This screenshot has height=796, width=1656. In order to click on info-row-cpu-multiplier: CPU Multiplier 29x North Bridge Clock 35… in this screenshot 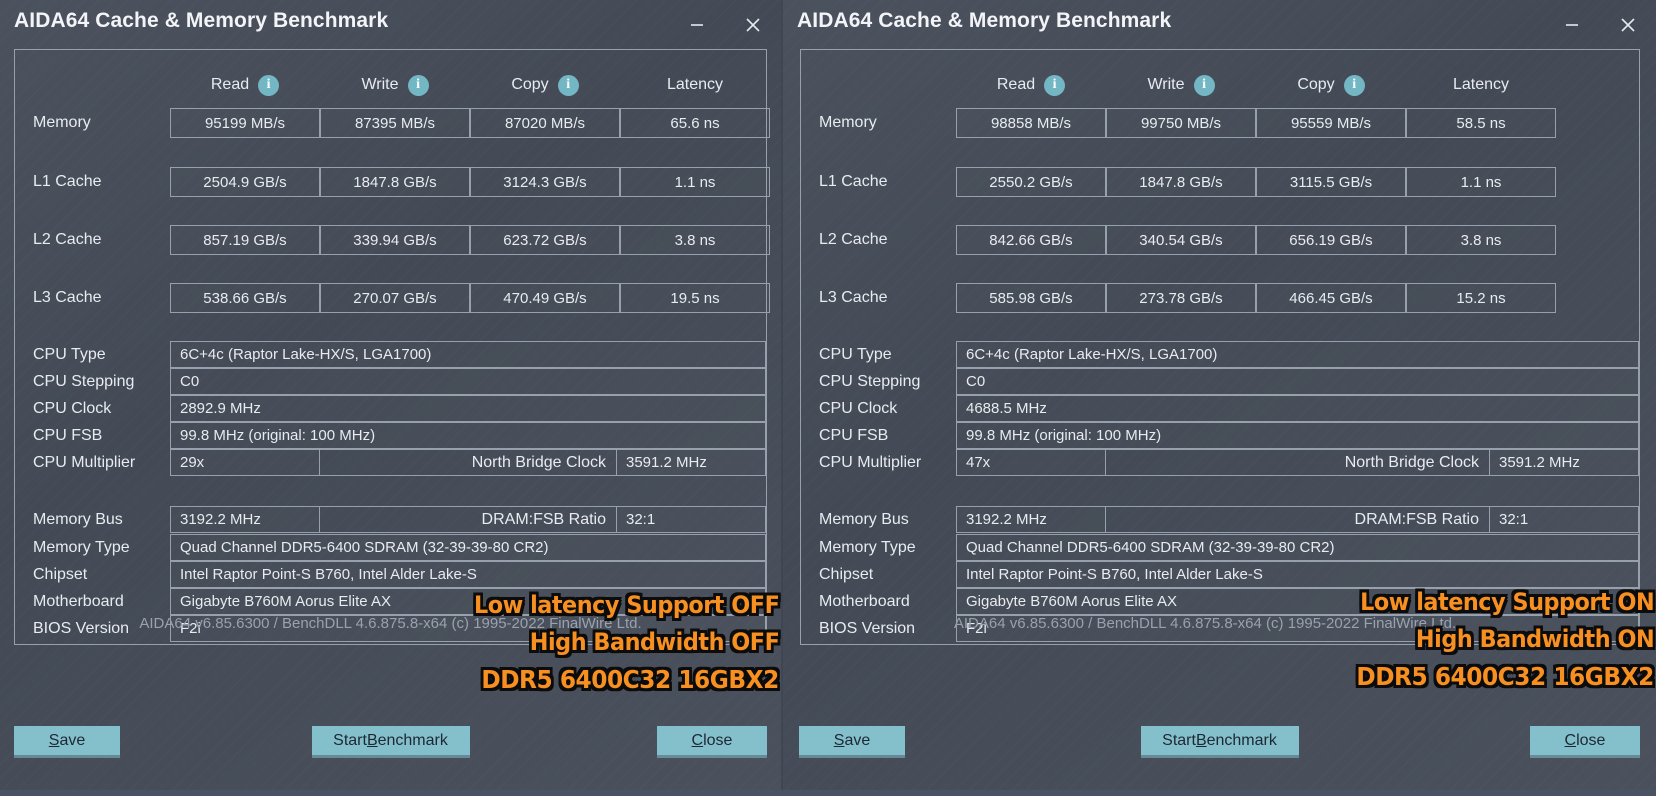, I will do `click(390, 462)`.